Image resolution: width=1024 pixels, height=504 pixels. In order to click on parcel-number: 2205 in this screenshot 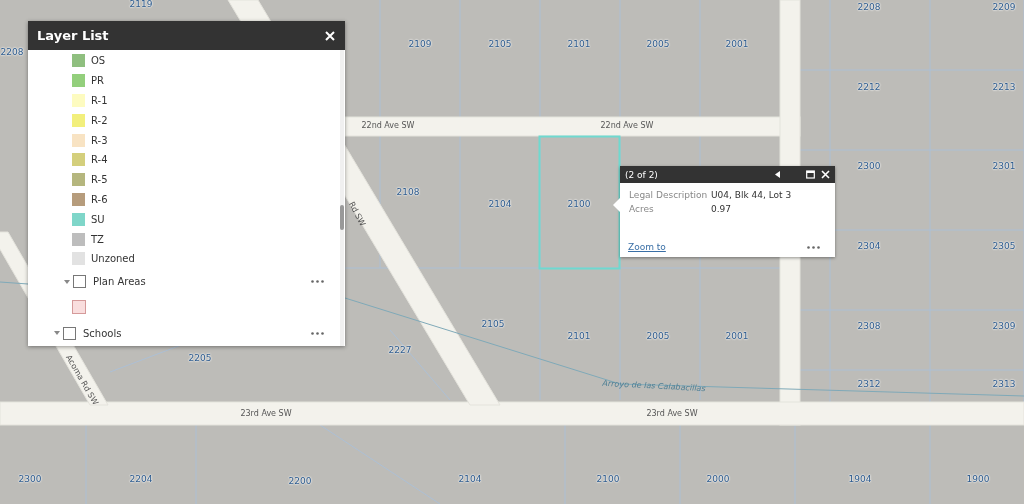, I will do `click(200, 358)`.